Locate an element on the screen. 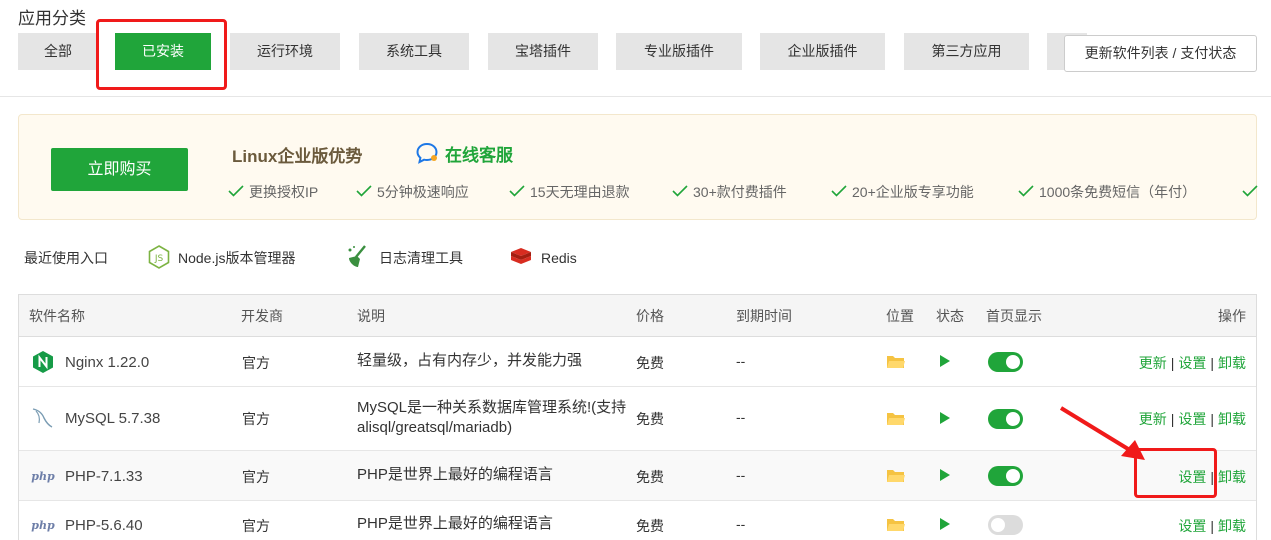 This screenshot has width=1271, height=540. nginx-icon is located at coordinates (43, 362).